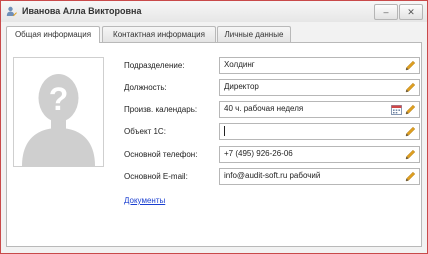 The image size is (428, 254). Describe the element at coordinates (319, 87) in the screenshot. I see `position-field: Директор` at that location.